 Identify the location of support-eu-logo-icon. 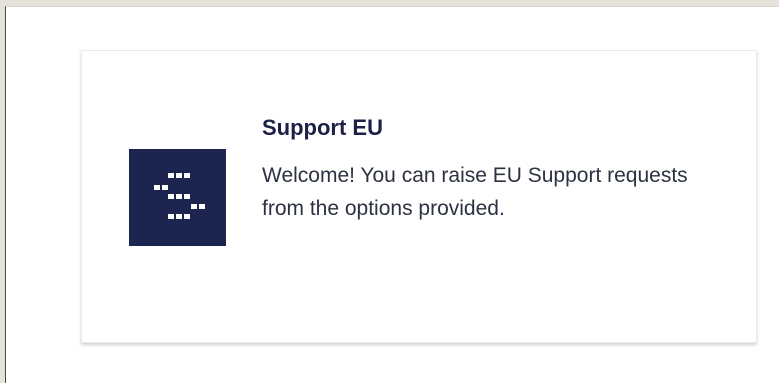
(177, 197).